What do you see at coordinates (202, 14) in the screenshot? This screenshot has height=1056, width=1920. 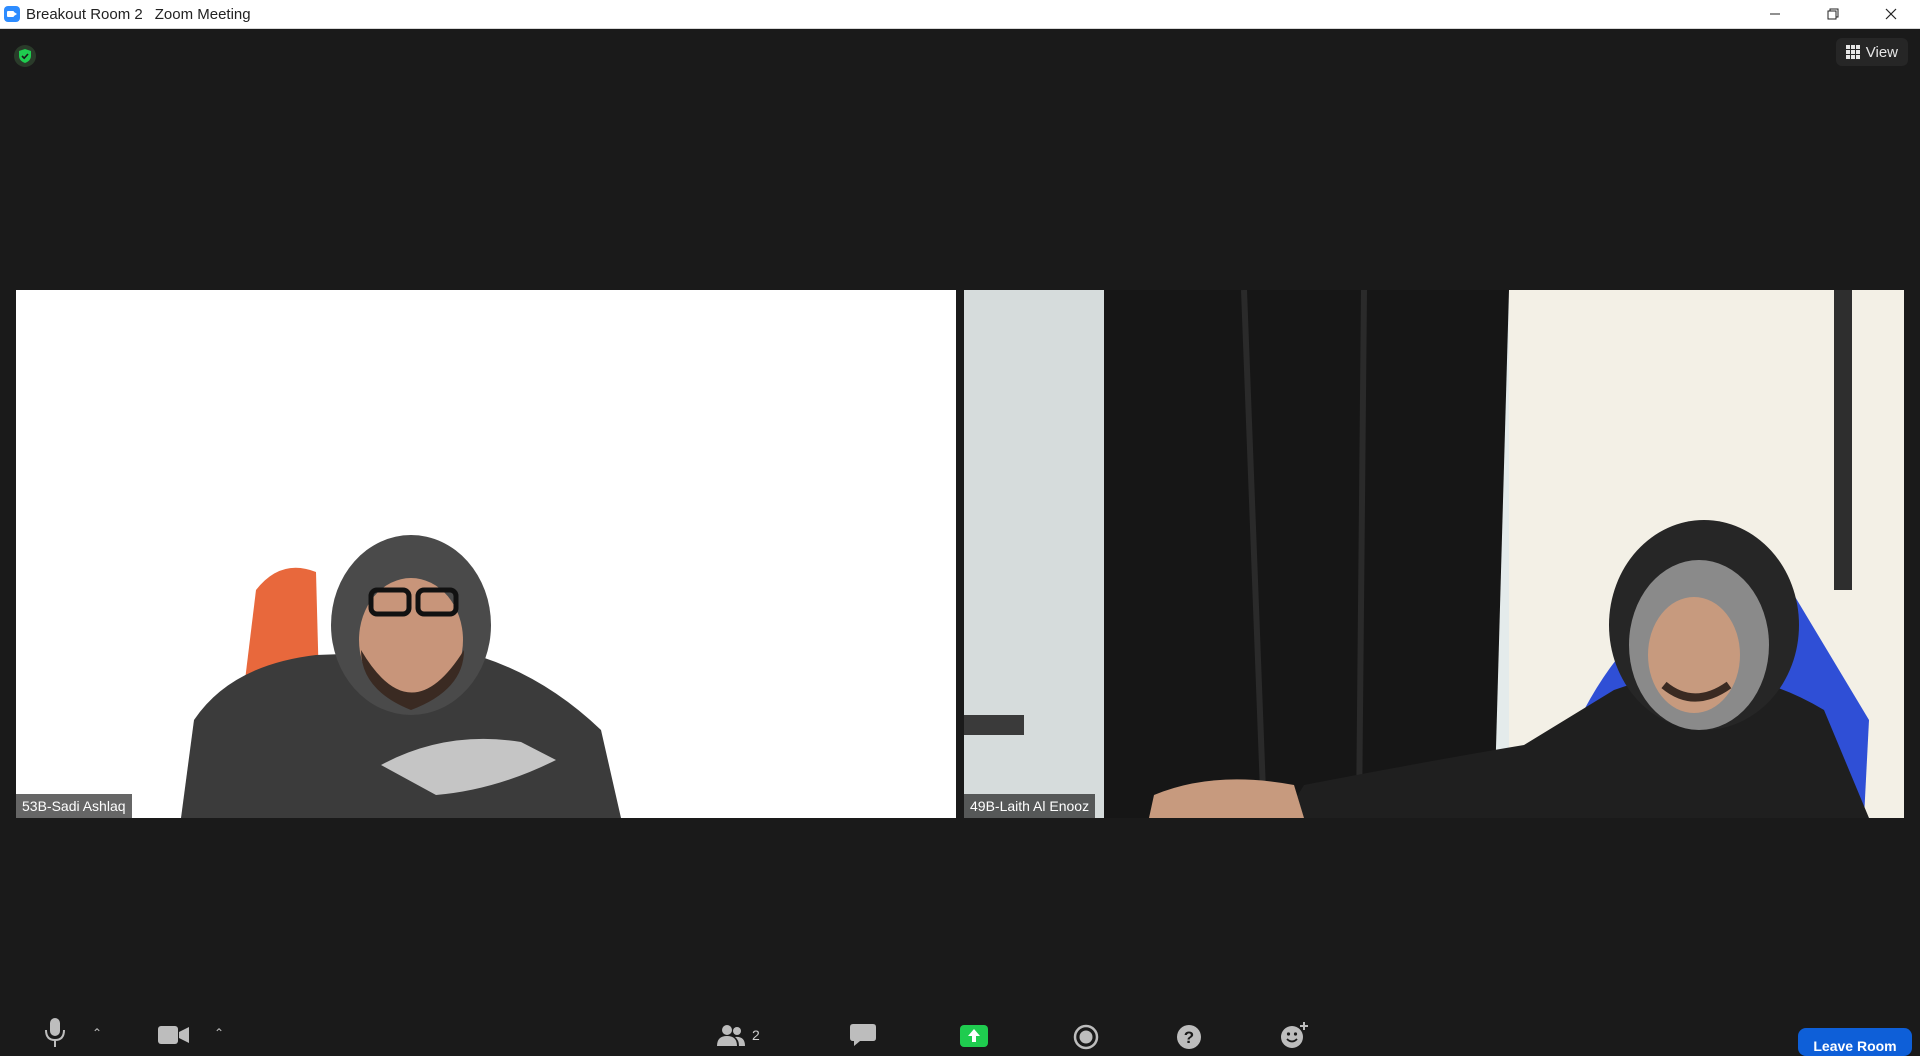 I see `window-title-app: Zoom Meeting` at bounding box center [202, 14].